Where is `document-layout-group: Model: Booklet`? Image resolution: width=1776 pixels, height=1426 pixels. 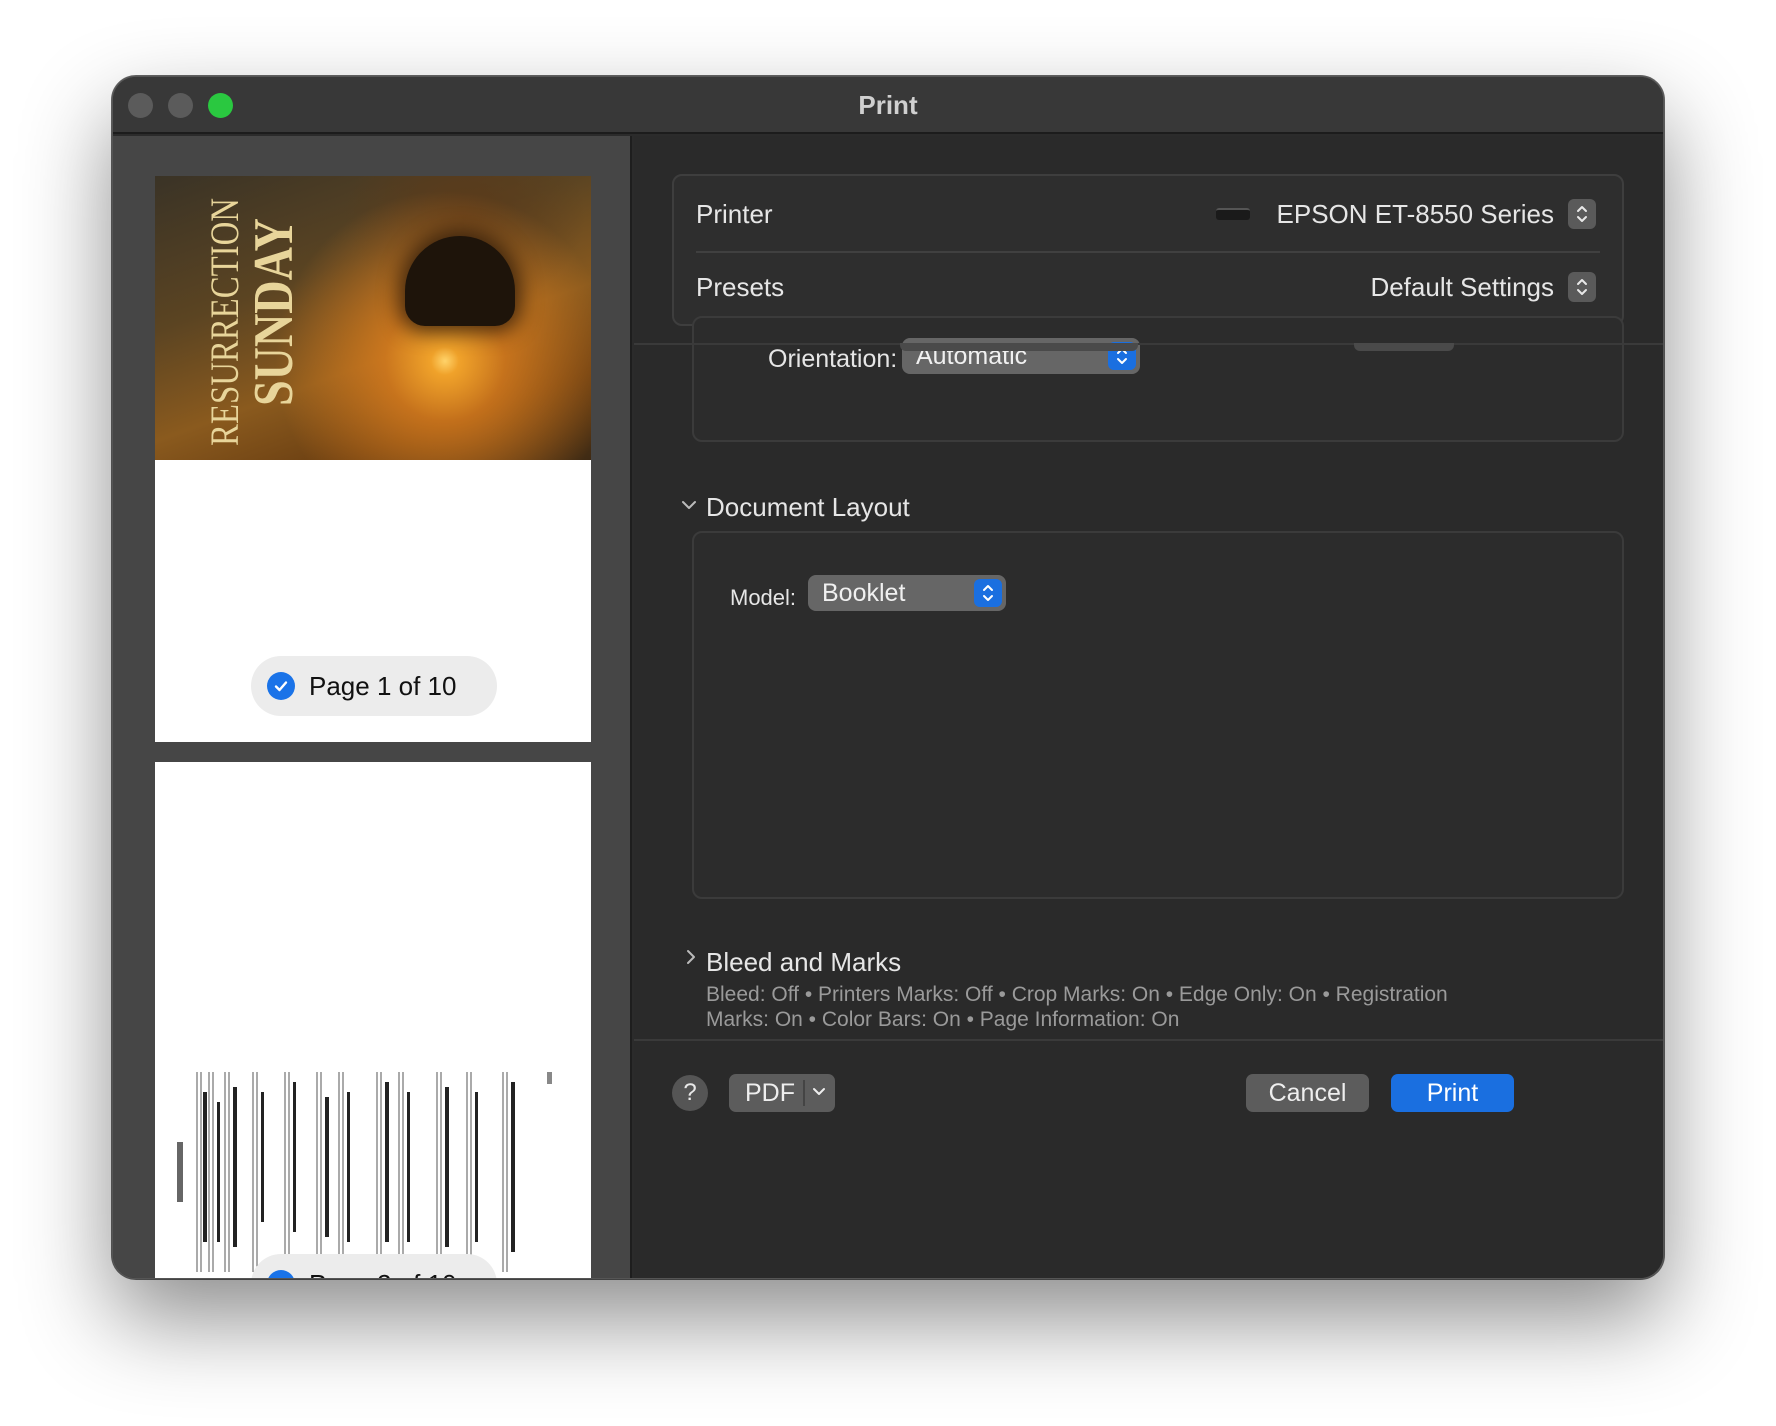 document-layout-group: Model: Booklet is located at coordinates (1158, 715).